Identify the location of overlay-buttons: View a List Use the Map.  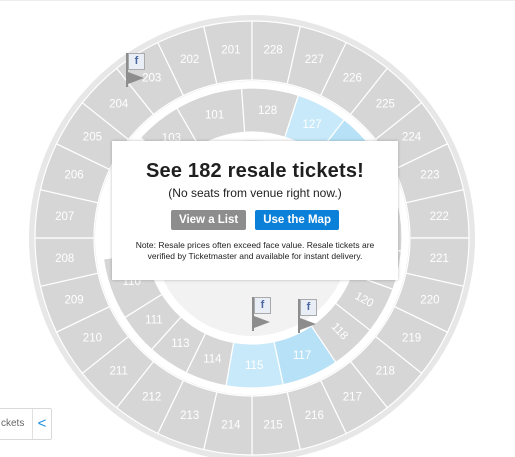
(255, 220).